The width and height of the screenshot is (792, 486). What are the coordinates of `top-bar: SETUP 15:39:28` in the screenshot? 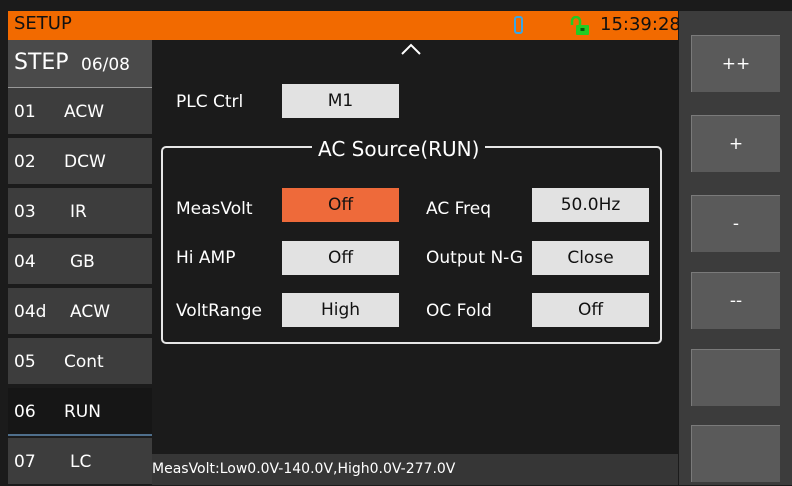 It's located at (344, 25).